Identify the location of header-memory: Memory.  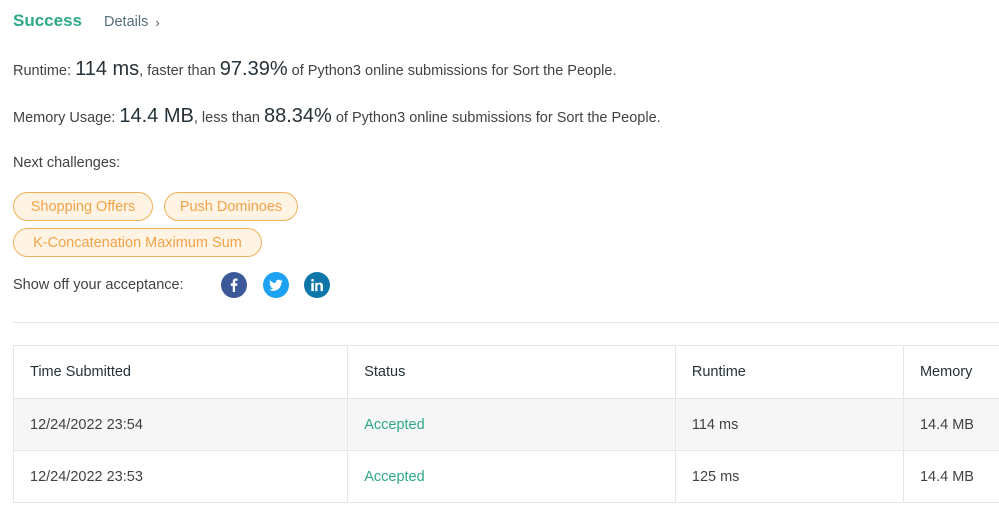
(950, 372).